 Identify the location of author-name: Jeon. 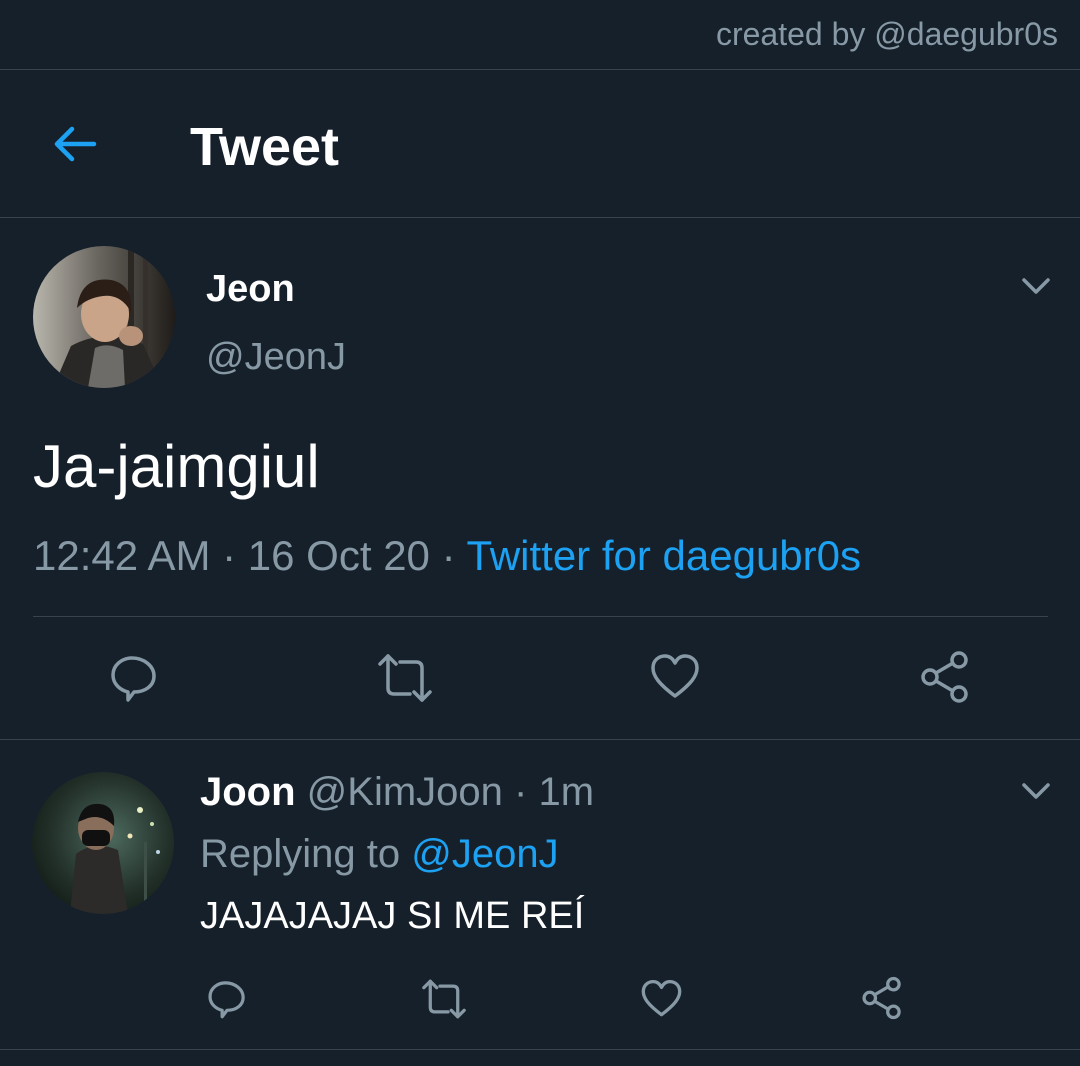
(250, 289).